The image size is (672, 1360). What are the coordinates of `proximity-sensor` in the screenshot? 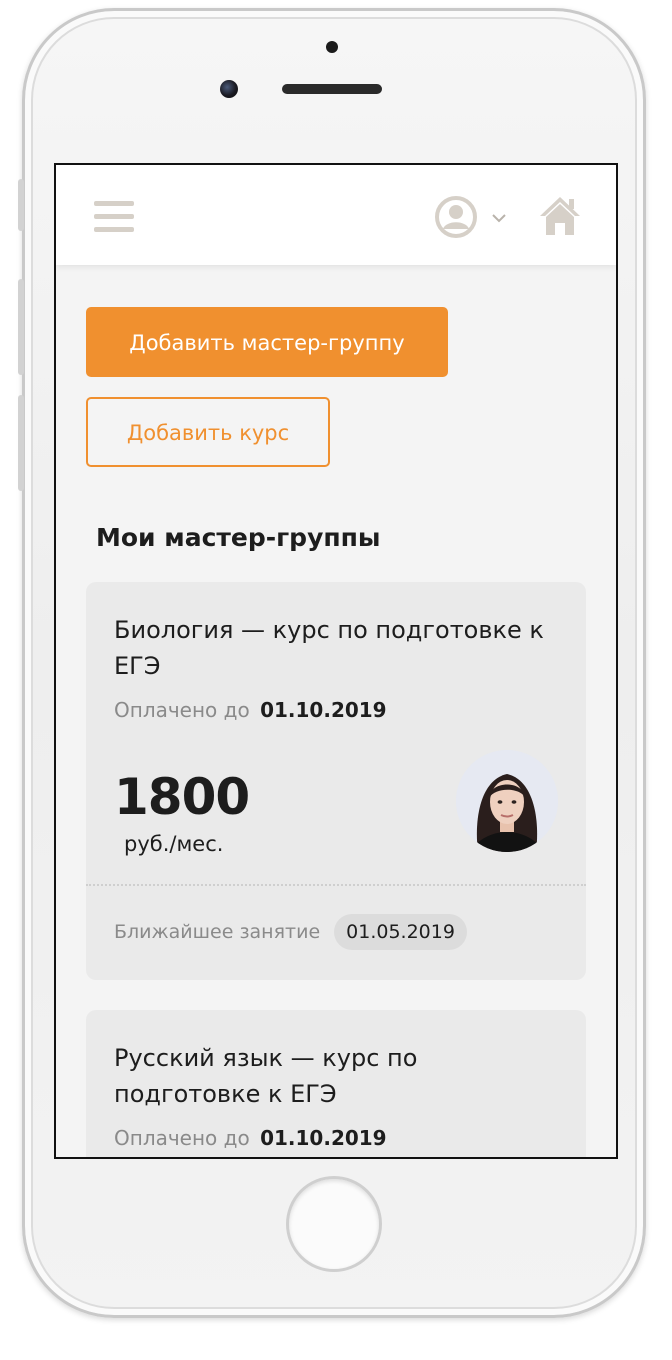 It's located at (332, 47).